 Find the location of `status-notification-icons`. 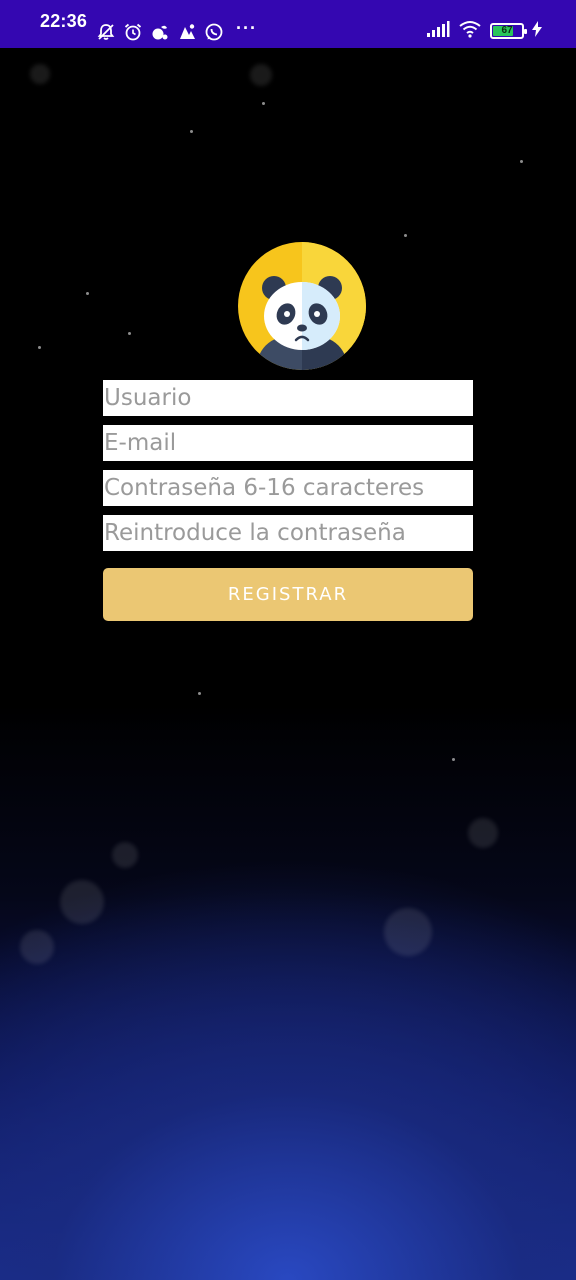

status-notification-icons is located at coordinates (160, 32).